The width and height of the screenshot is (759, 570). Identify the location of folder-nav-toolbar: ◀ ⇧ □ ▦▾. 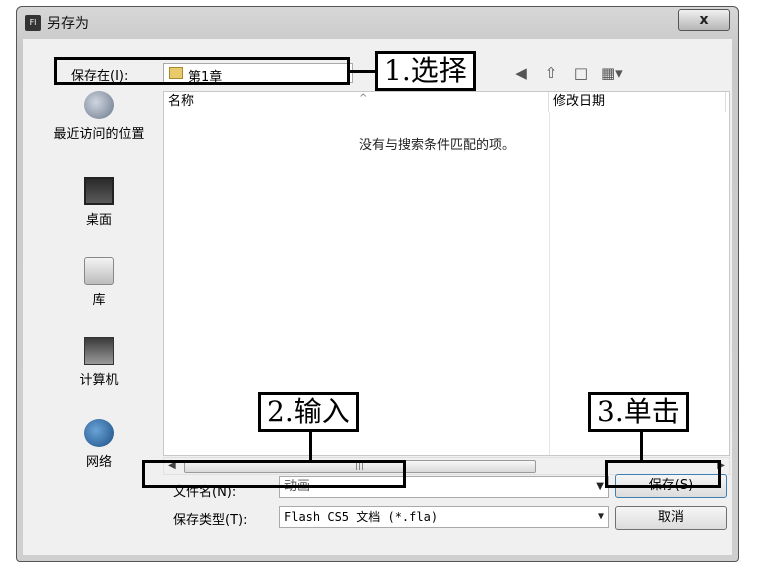
(567, 73).